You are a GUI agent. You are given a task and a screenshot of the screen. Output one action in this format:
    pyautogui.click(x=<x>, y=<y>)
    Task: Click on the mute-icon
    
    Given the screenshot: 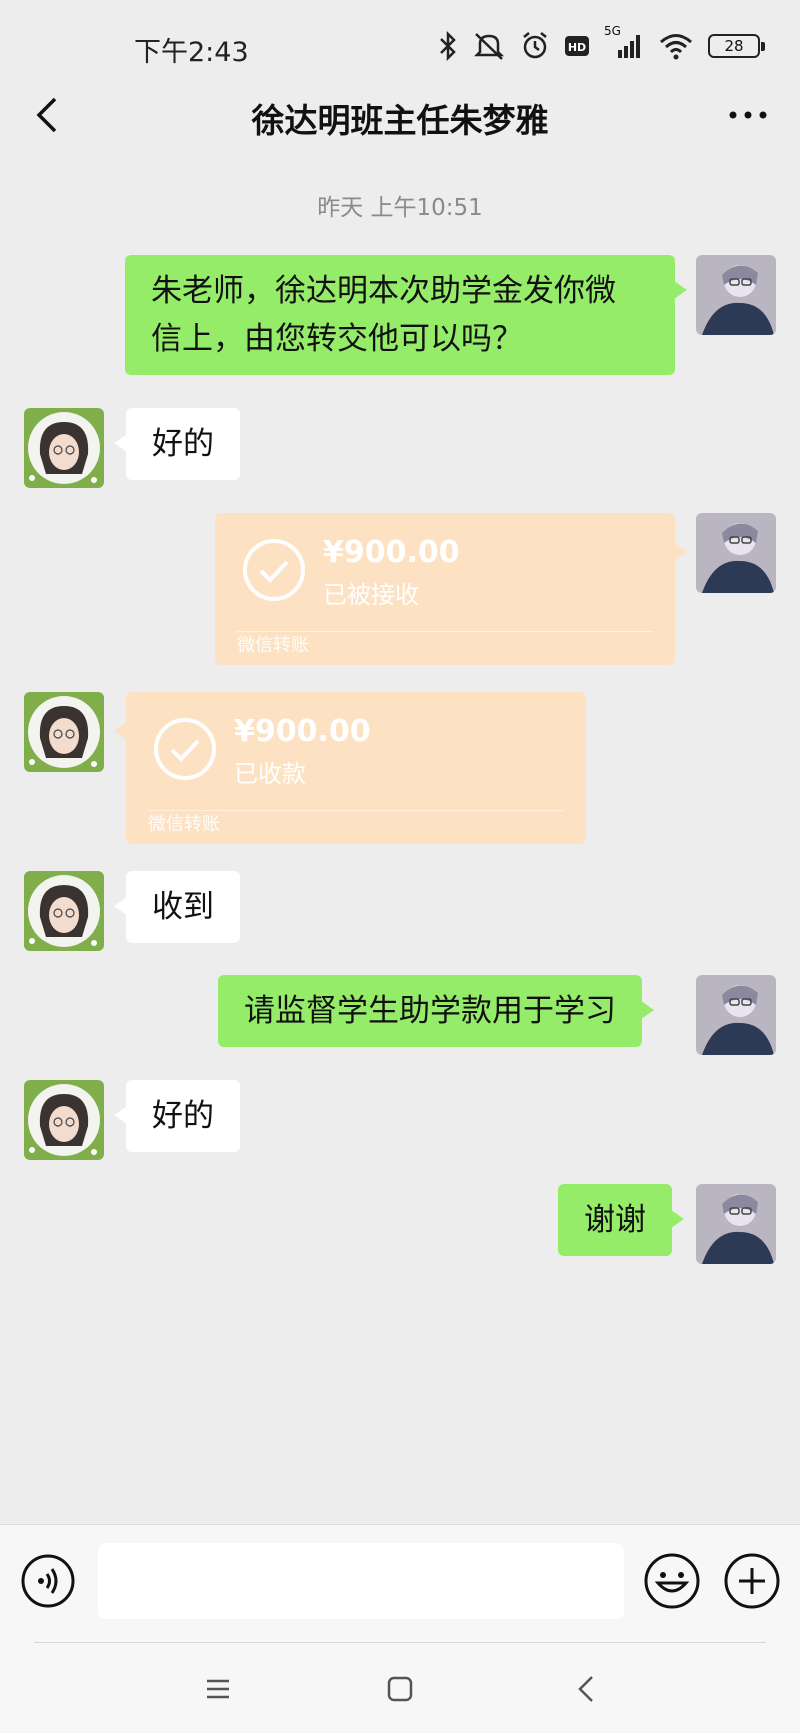 What is the action you would take?
    pyautogui.click(x=489, y=46)
    